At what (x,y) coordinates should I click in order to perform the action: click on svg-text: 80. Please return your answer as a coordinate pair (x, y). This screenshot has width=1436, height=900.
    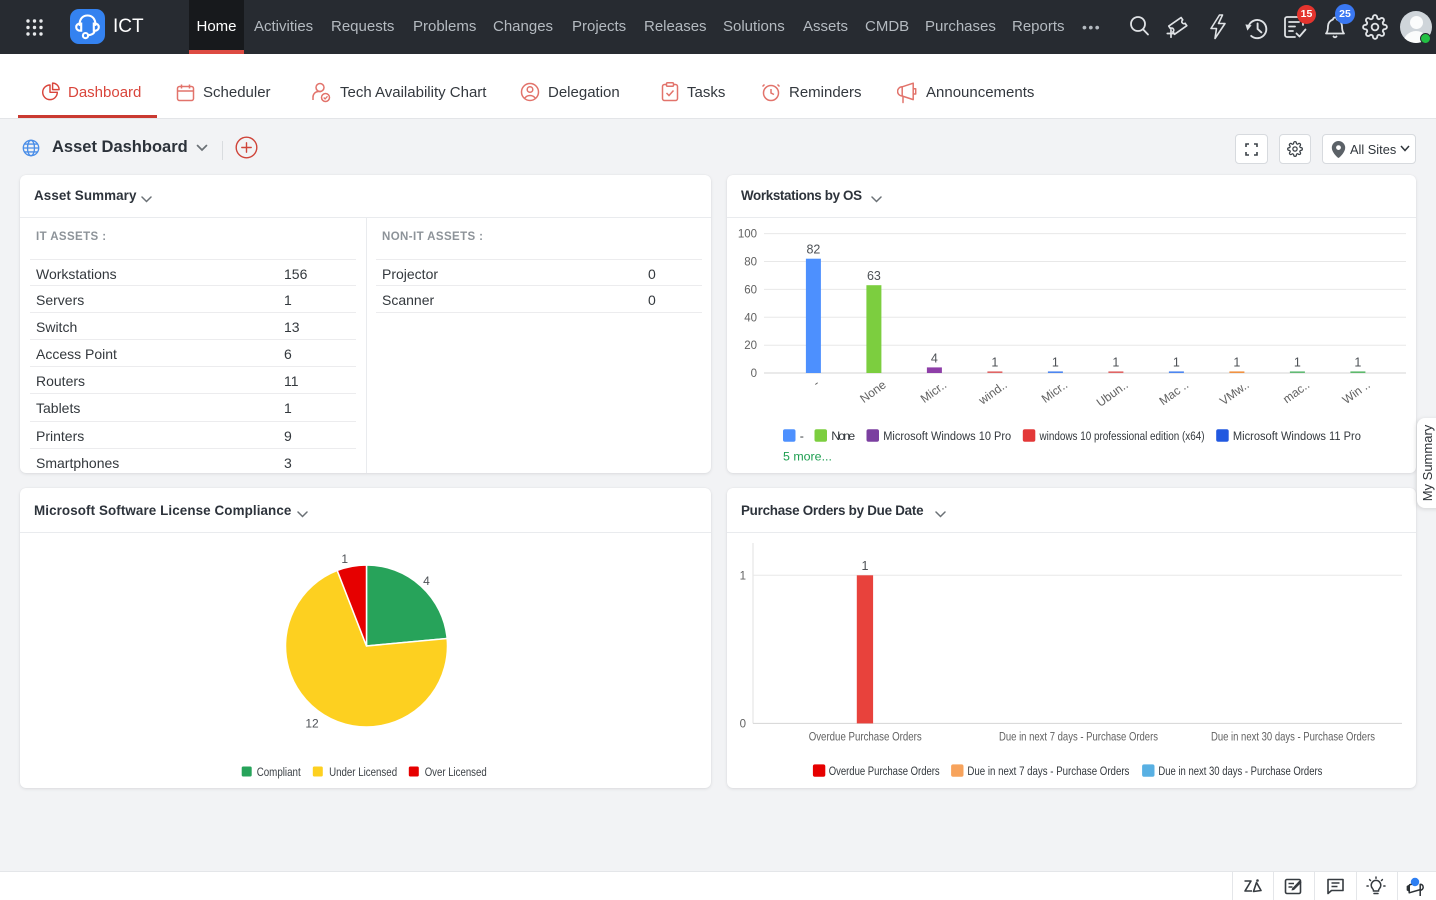
    Looking at the image, I should click on (750, 263).